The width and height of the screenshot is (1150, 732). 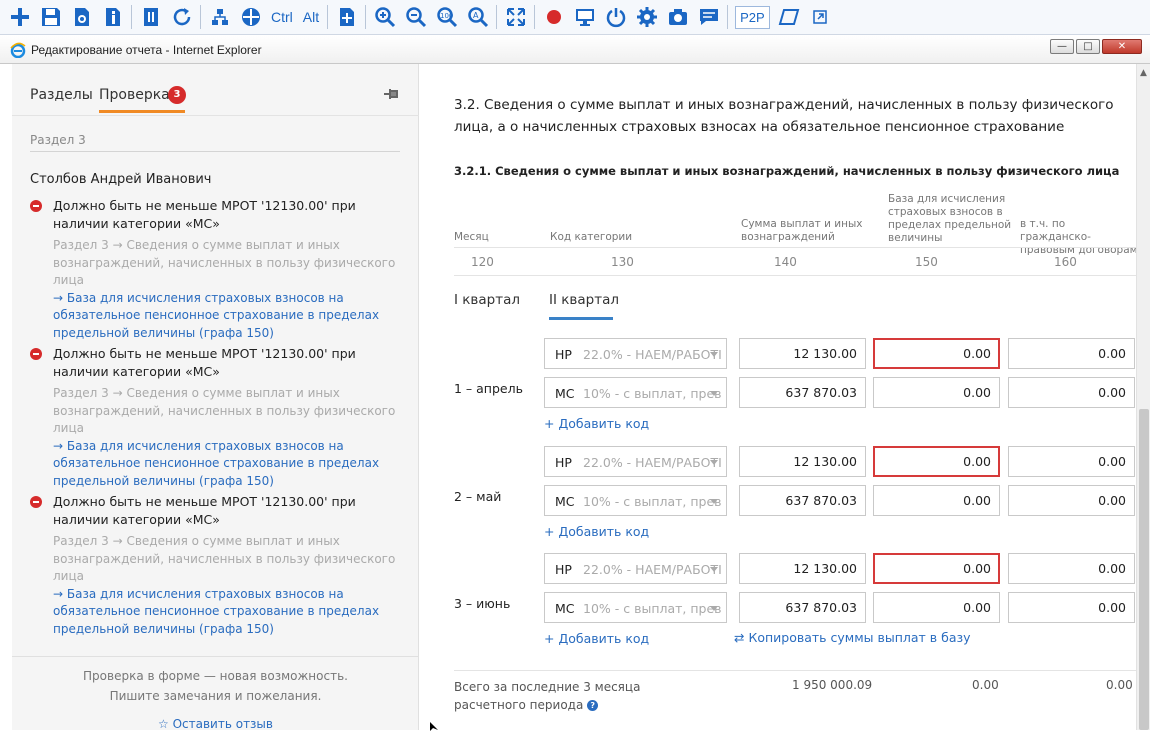 What do you see at coordinates (515, 17) in the screenshot?
I see `fullscreen-icon` at bounding box center [515, 17].